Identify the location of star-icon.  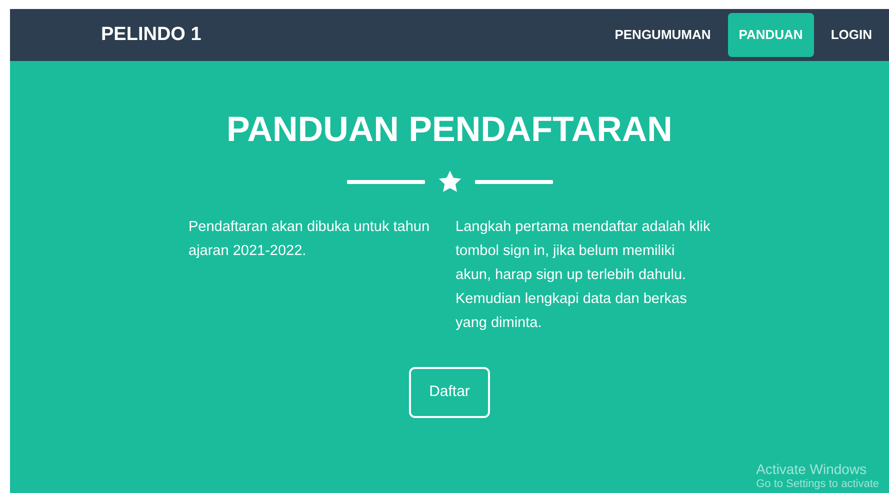
(449, 182).